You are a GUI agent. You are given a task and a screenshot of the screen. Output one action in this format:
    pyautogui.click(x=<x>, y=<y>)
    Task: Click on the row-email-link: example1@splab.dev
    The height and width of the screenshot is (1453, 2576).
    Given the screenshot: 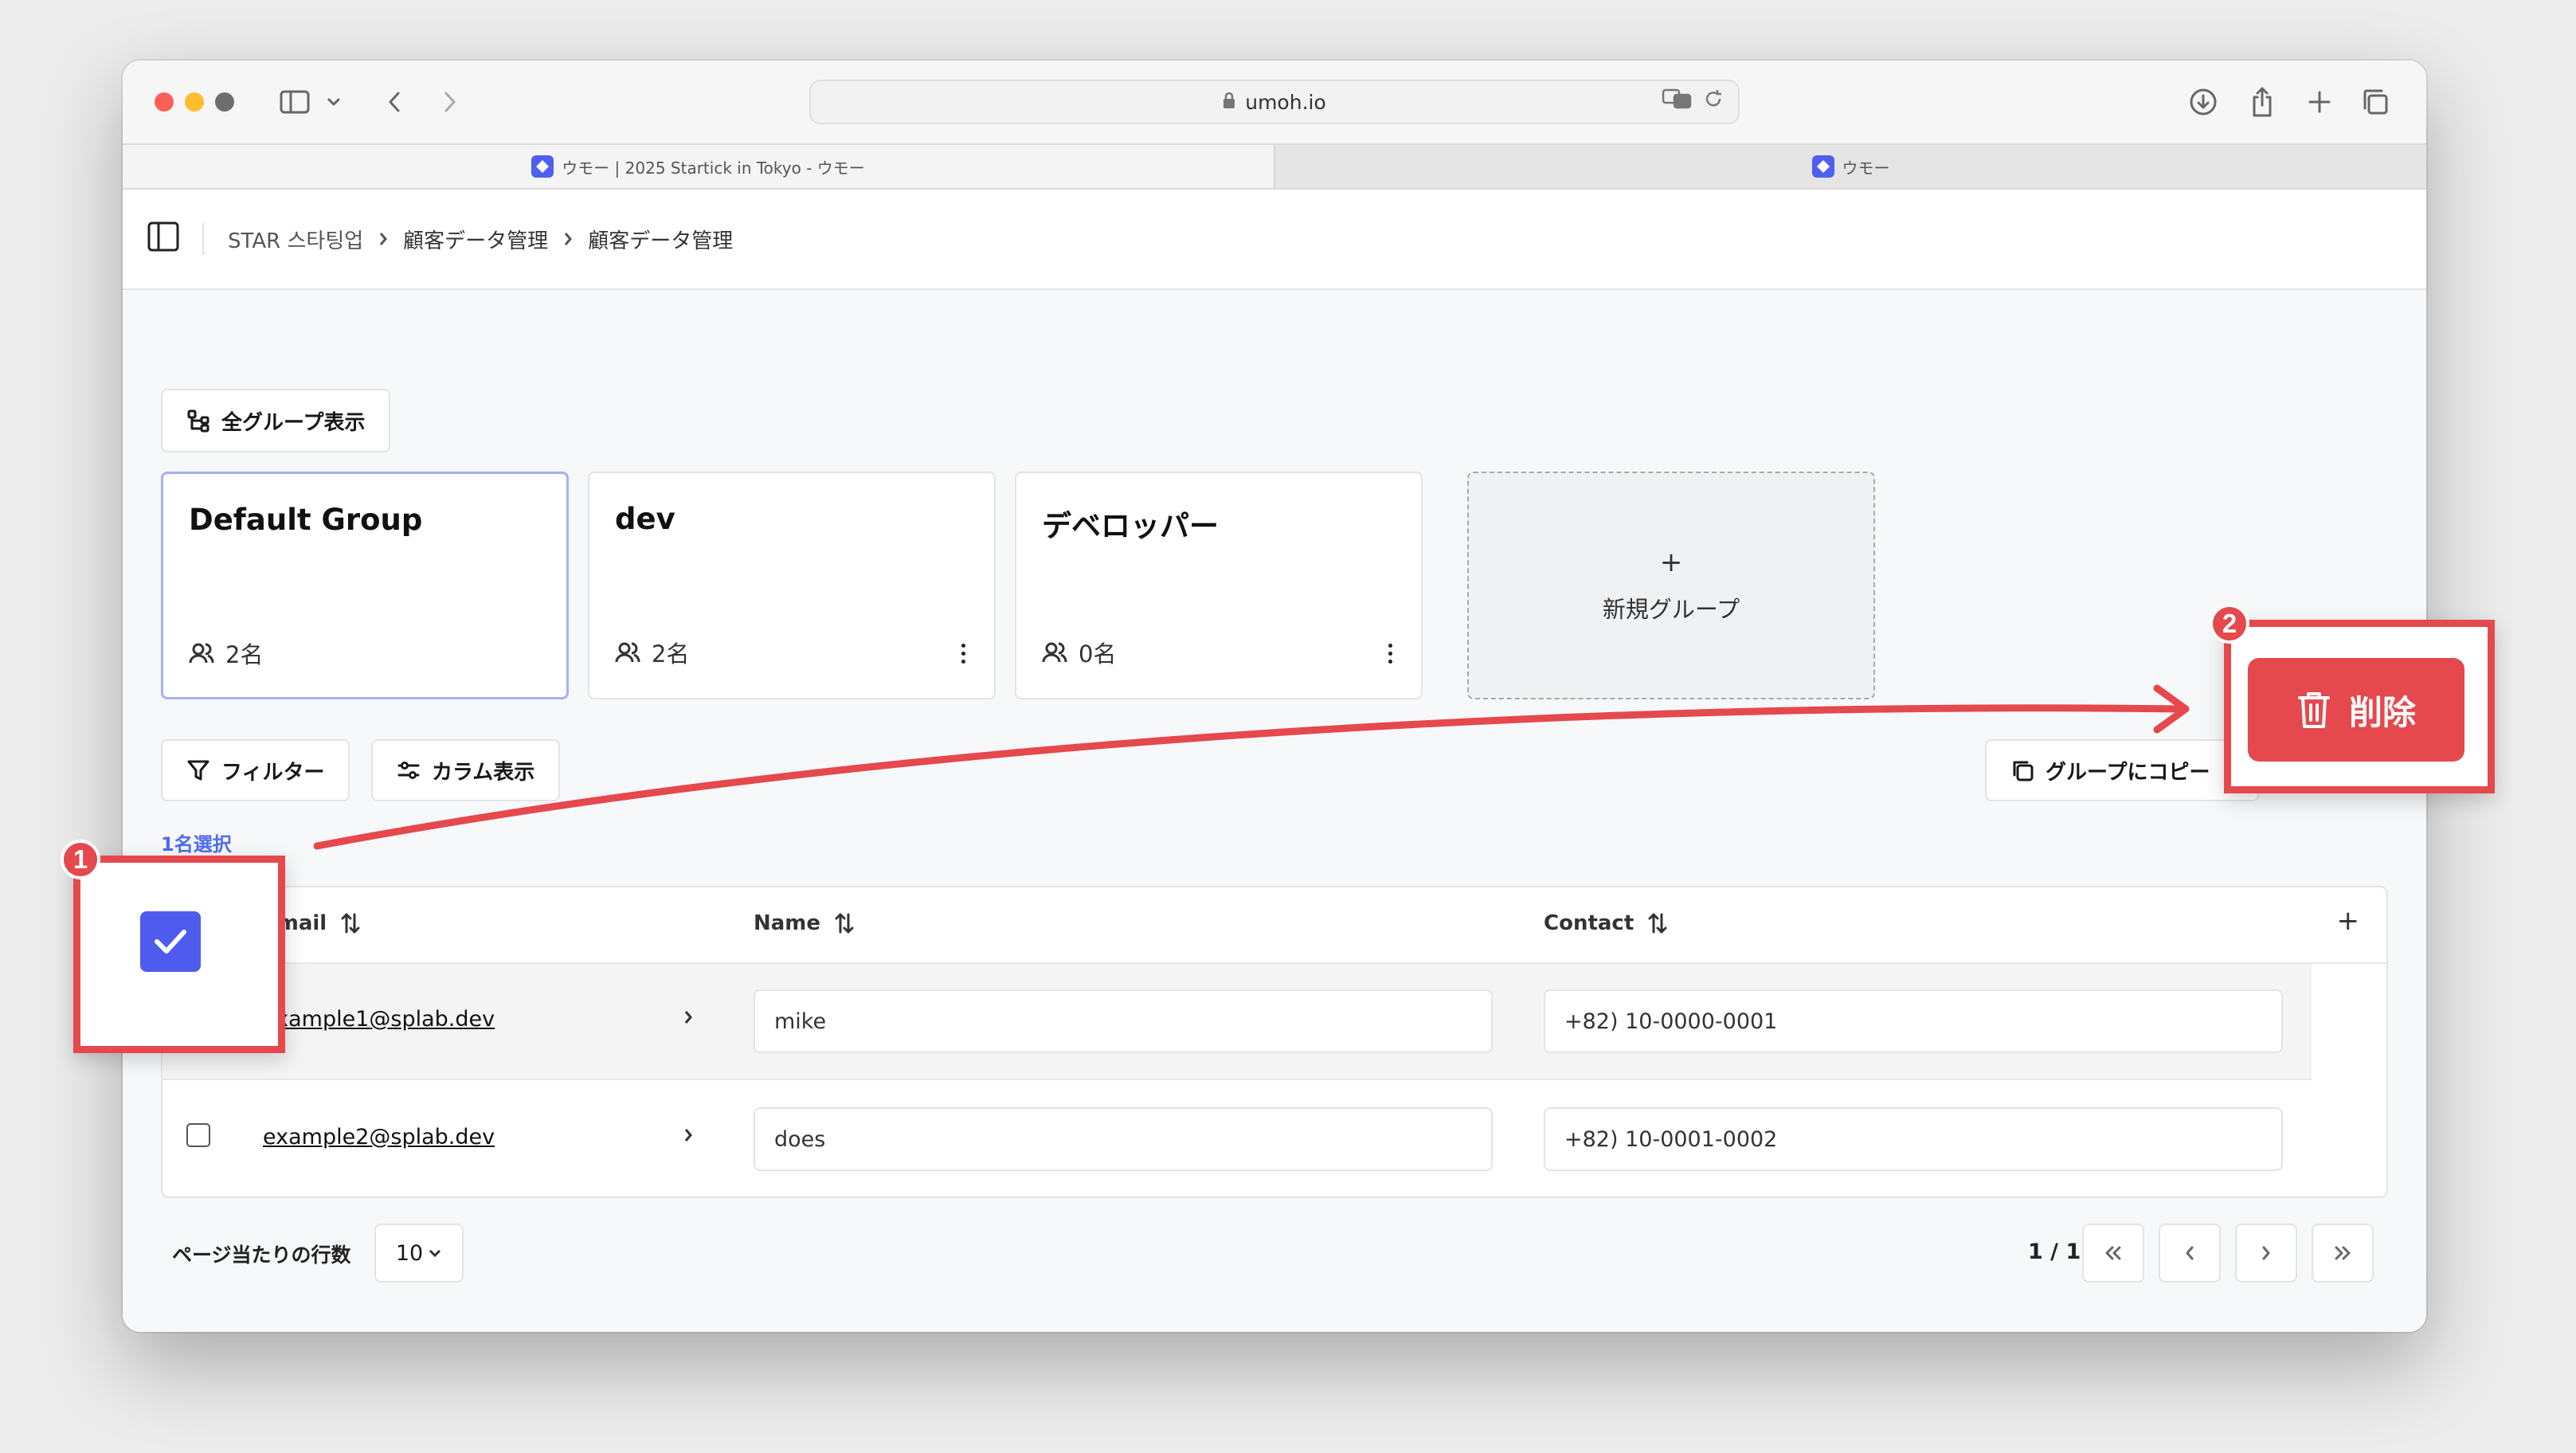 What is the action you would take?
    pyautogui.click(x=379, y=1019)
    